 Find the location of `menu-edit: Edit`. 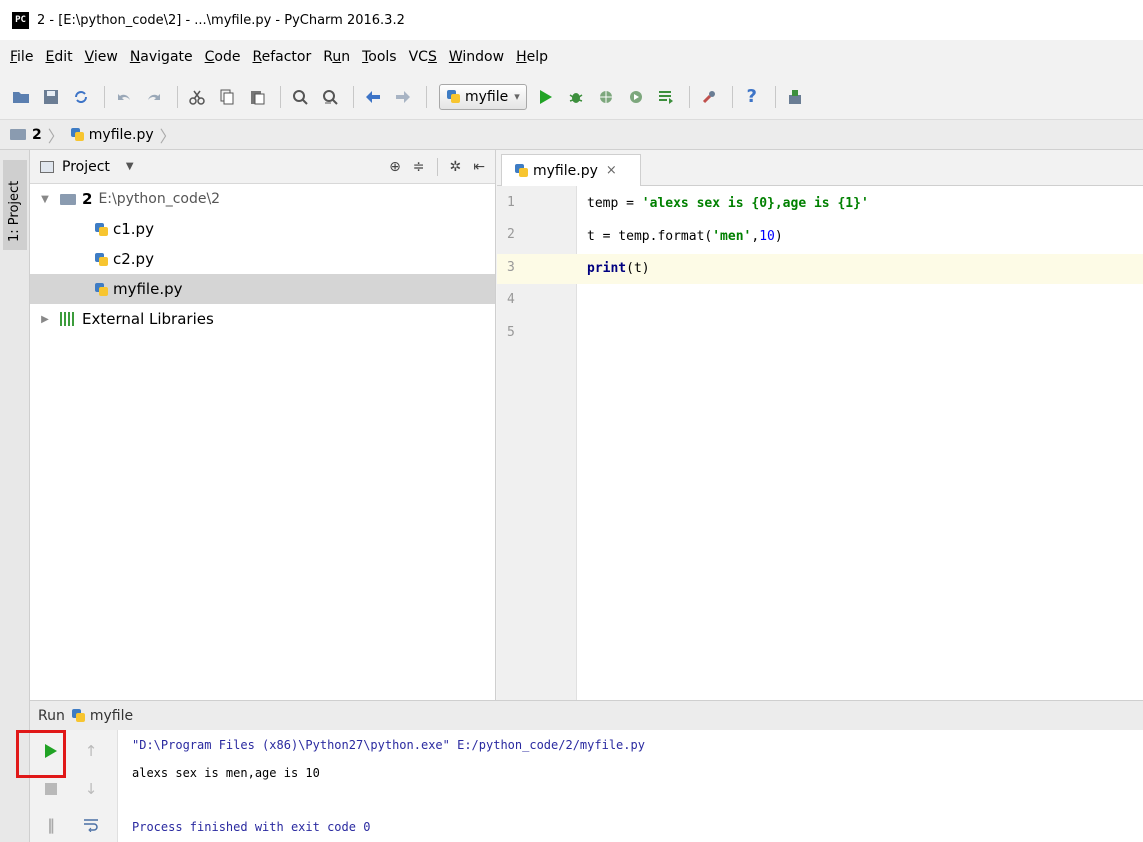

menu-edit: Edit is located at coordinates (58, 57).